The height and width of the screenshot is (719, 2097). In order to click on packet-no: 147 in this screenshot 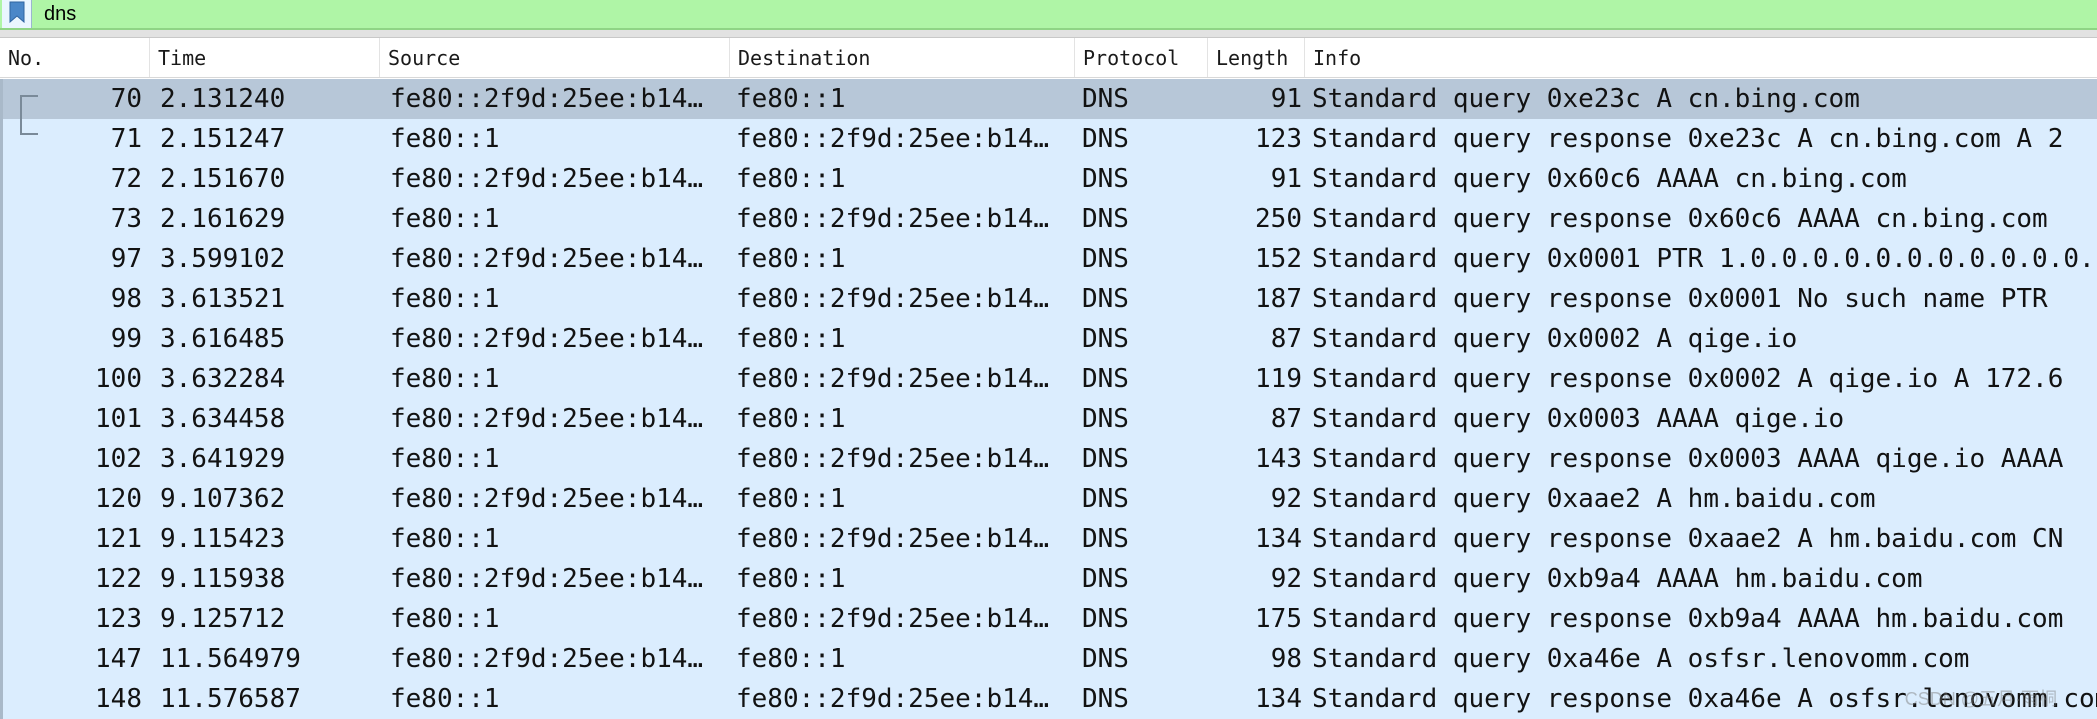, I will do `click(118, 659)`.